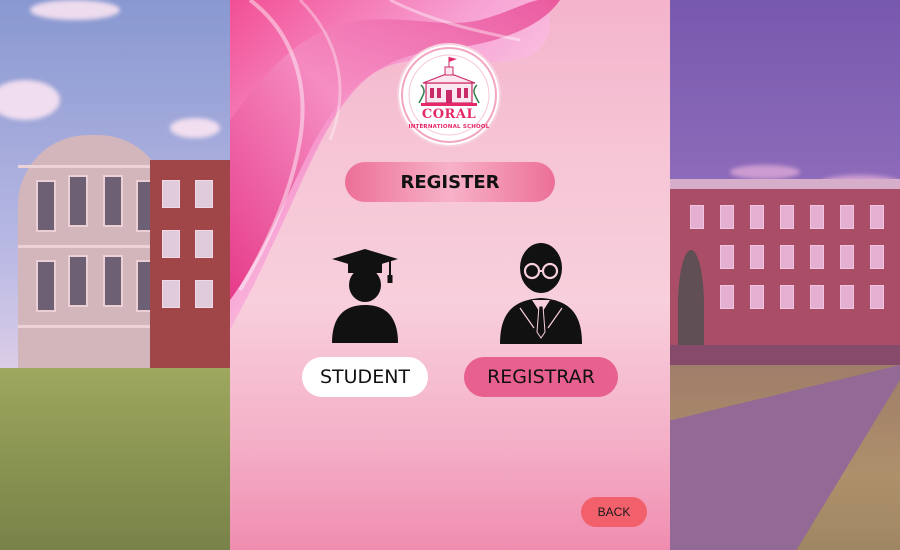 This screenshot has width=900, height=550. I want to click on school-building-icon, so click(449, 95).